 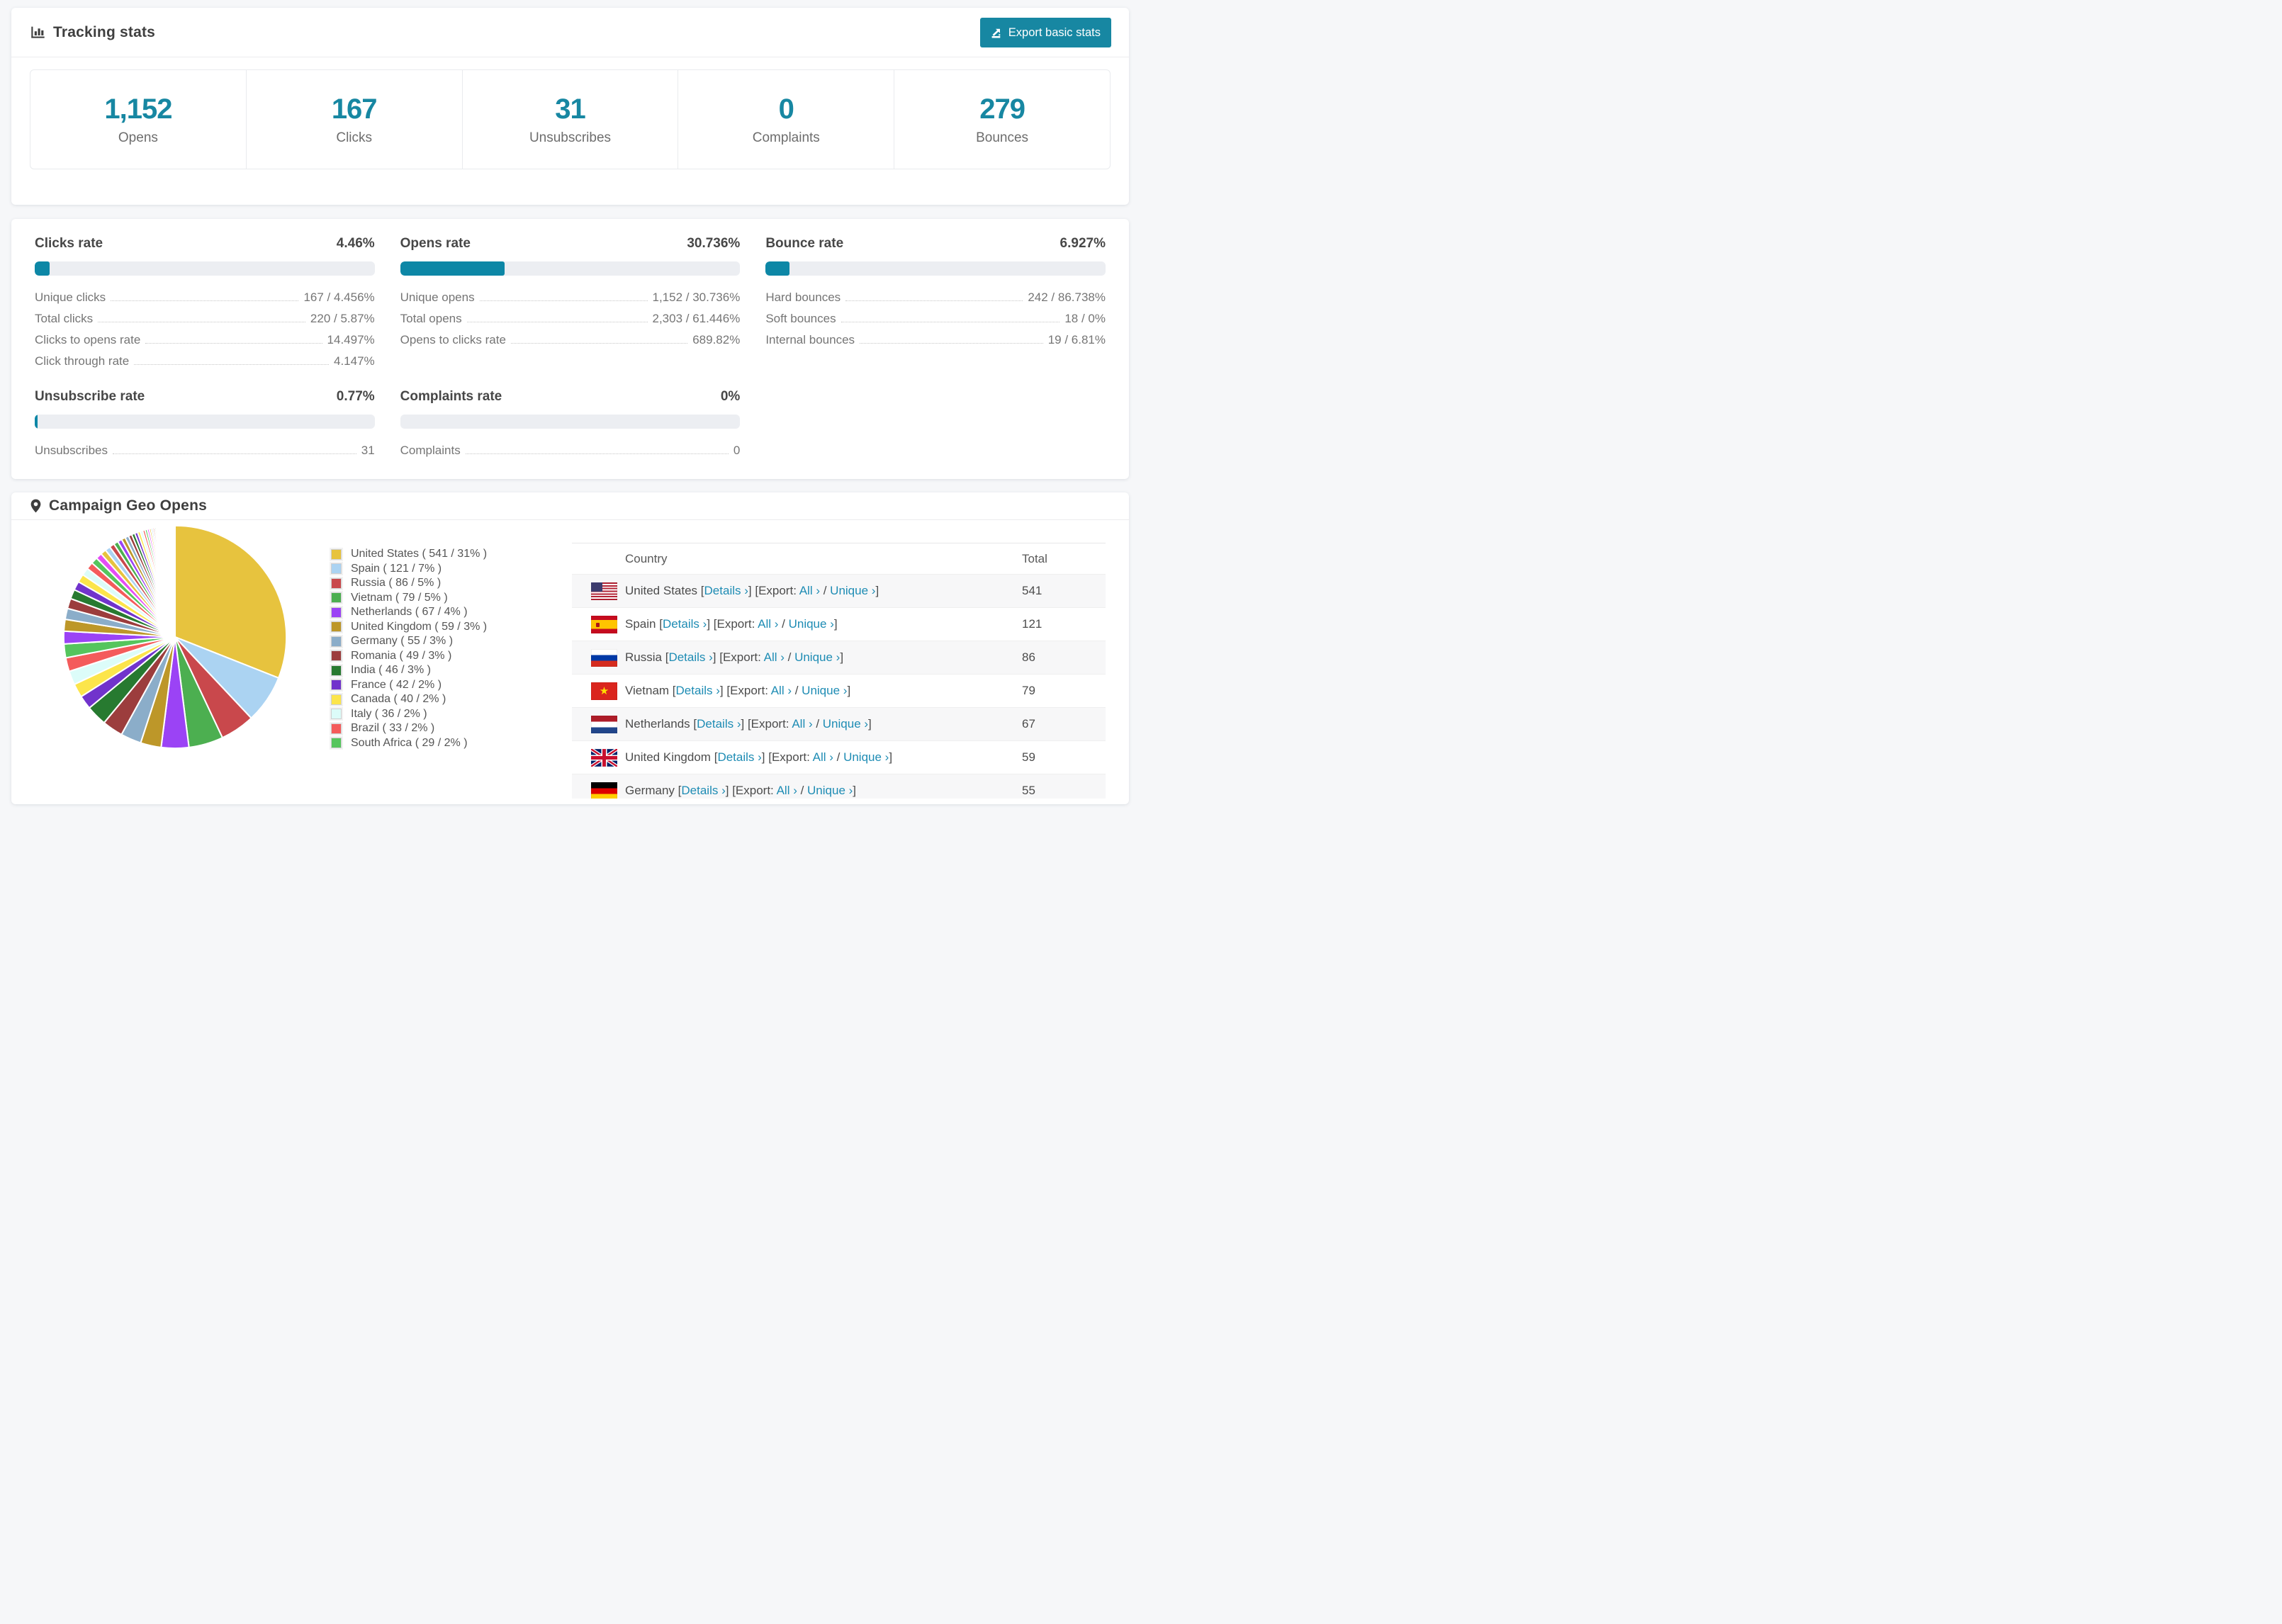 What do you see at coordinates (437, 297) in the screenshot?
I see `rate-metric-label: Unique opens` at bounding box center [437, 297].